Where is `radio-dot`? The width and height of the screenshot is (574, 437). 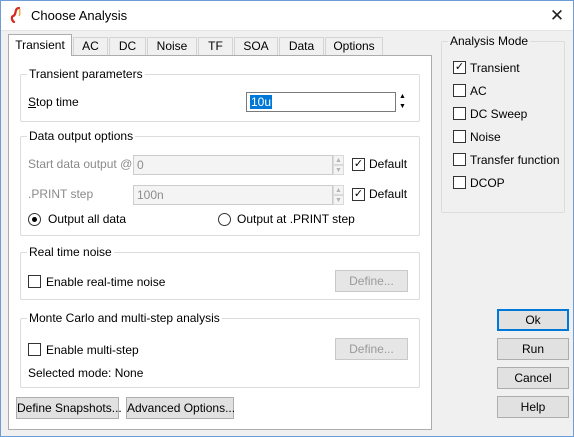
radio-dot is located at coordinates (34, 219).